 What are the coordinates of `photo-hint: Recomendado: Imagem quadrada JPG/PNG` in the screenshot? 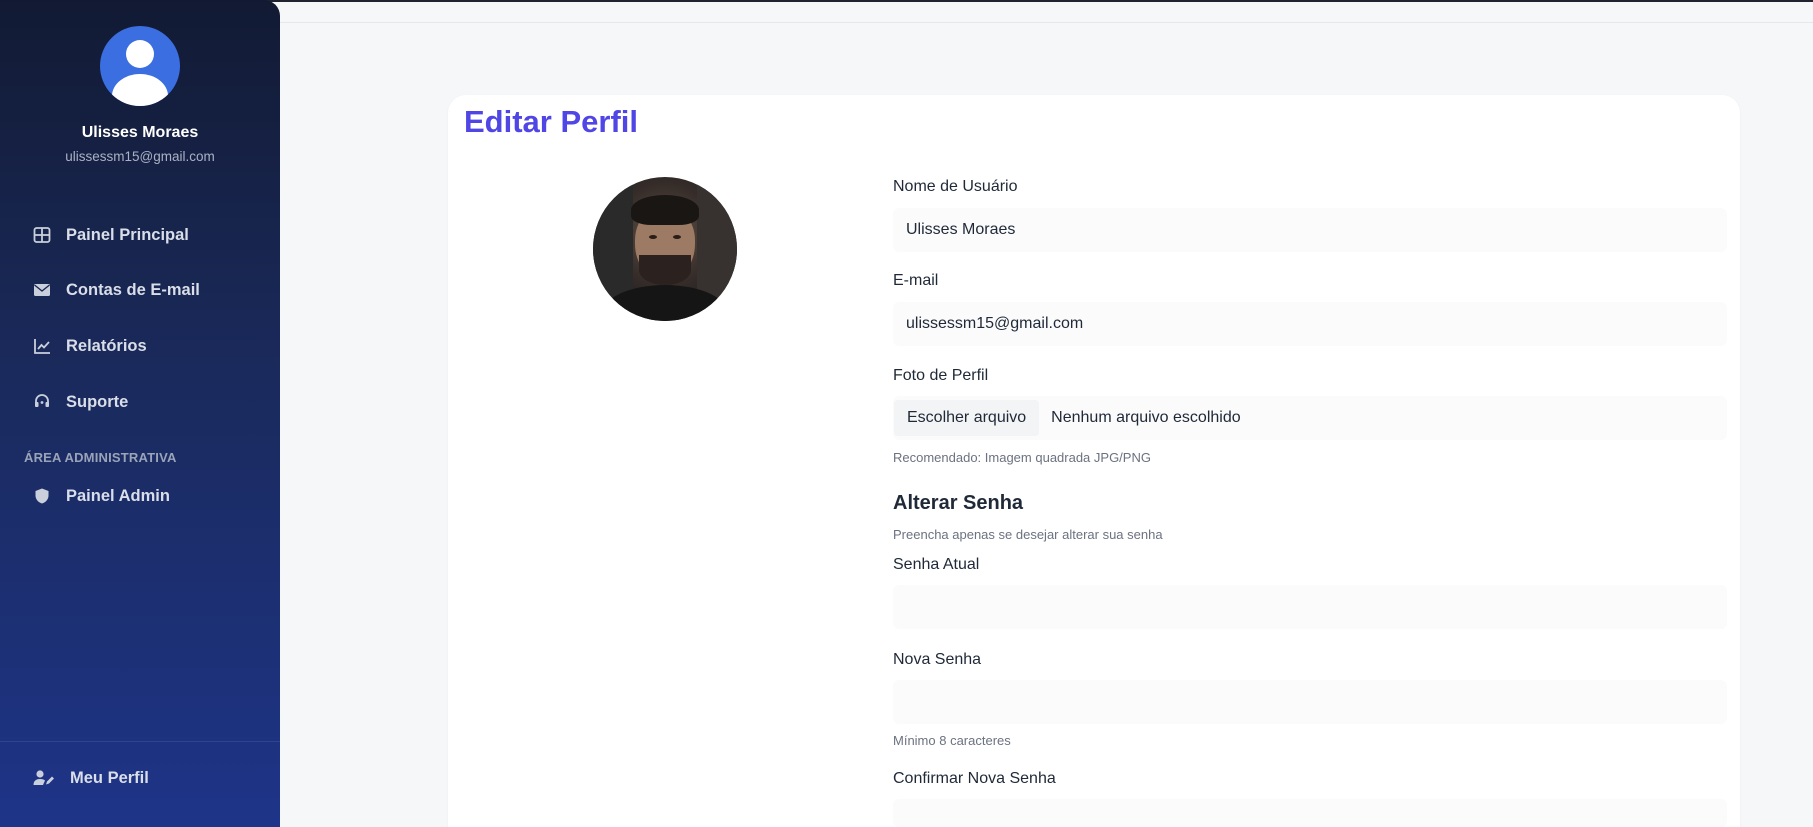 It's located at (1022, 457).